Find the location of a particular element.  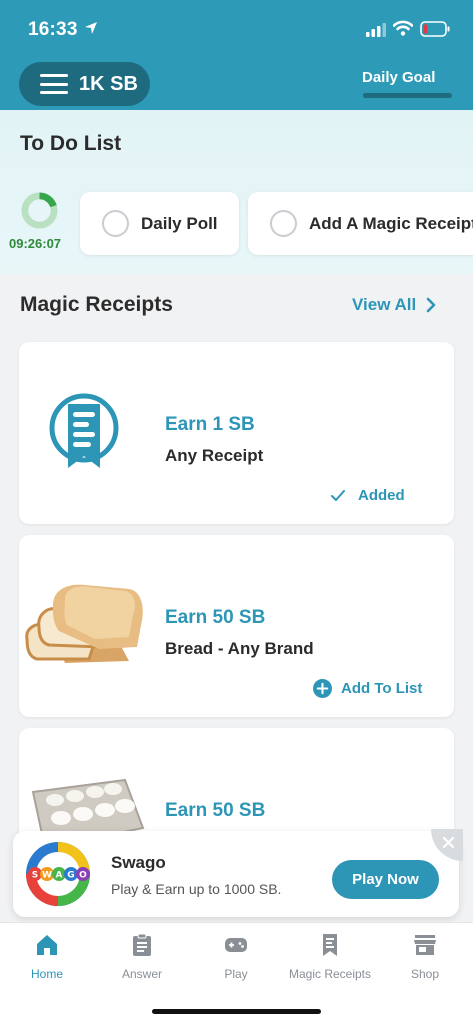

nav-shop: Shop is located at coordinates (425, 957).